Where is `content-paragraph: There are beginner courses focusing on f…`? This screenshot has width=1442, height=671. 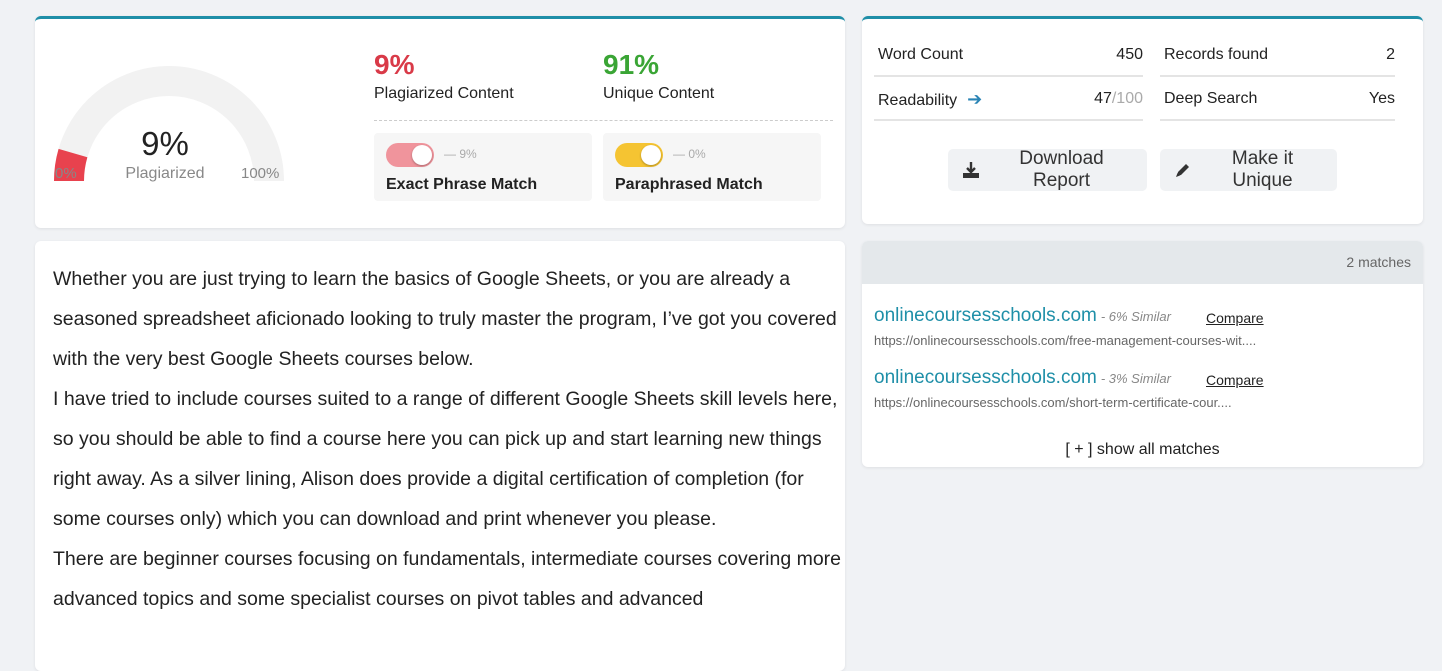 content-paragraph: There are beginner courses focusing on f… is located at coordinates (447, 579).